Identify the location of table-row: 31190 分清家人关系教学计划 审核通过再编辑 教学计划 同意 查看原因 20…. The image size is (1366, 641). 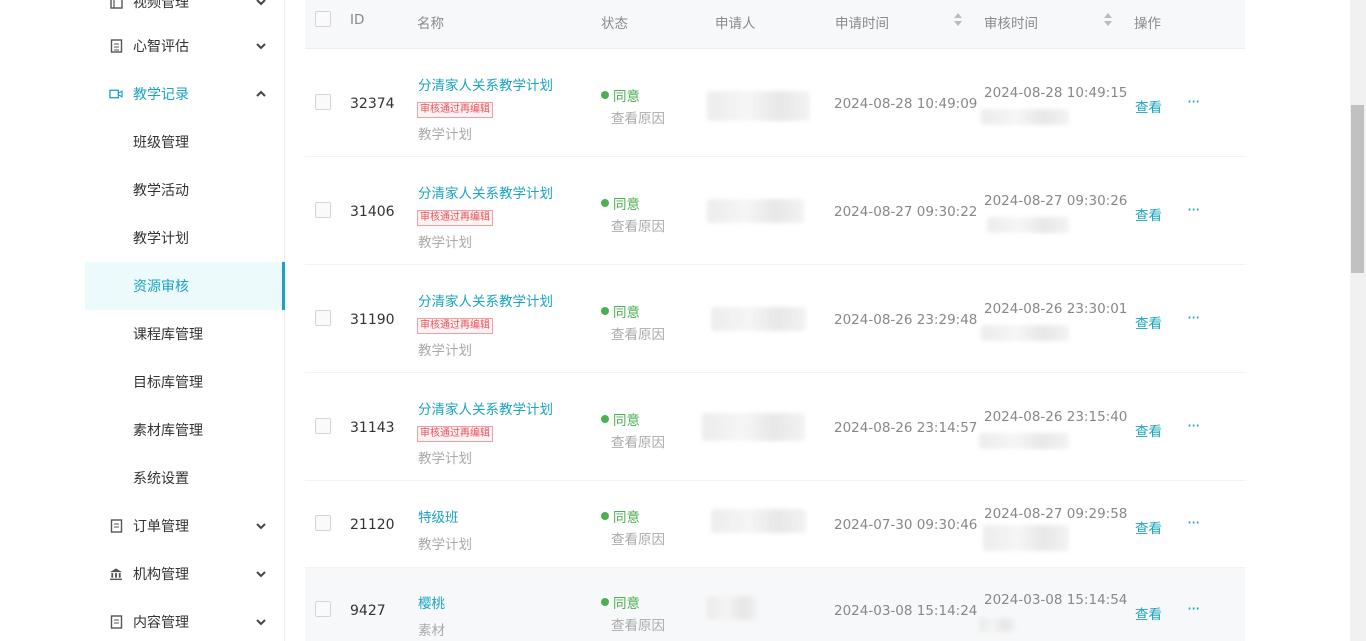
(775, 319).